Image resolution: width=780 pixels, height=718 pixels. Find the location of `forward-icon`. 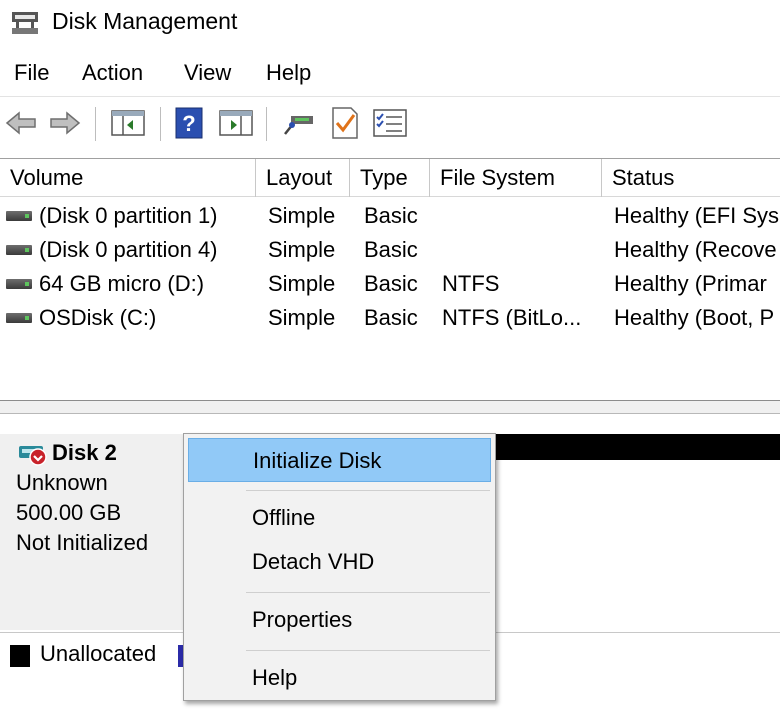

forward-icon is located at coordinates (65, 123).